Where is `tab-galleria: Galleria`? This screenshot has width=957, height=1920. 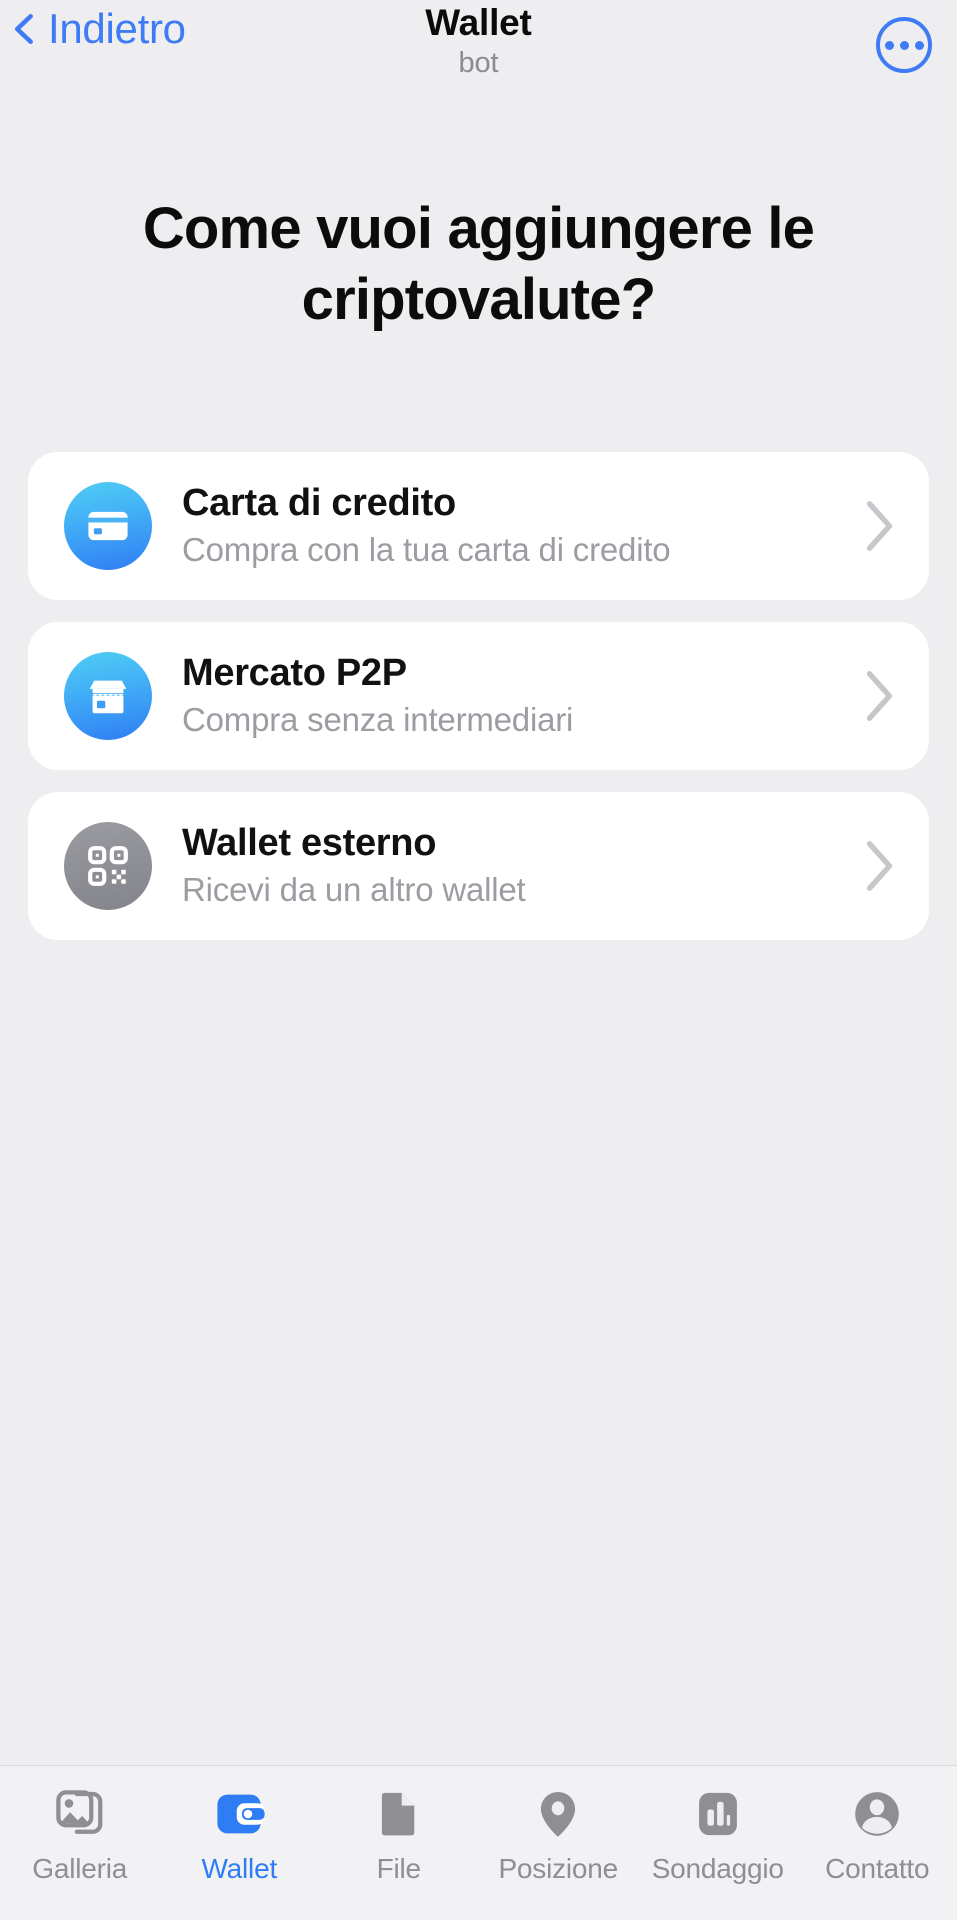
tab-galleria: Galleria is located at coordinates (80, 1834).